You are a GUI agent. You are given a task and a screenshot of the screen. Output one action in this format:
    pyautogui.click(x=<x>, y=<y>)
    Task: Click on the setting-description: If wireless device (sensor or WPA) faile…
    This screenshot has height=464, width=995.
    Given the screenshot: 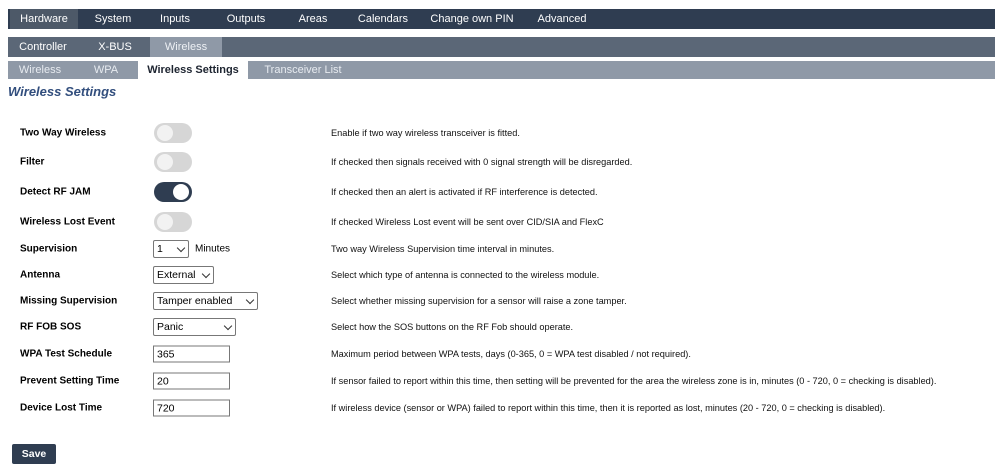 What is the action you would take?
    pyautogui.click(x=608, y=408)
    